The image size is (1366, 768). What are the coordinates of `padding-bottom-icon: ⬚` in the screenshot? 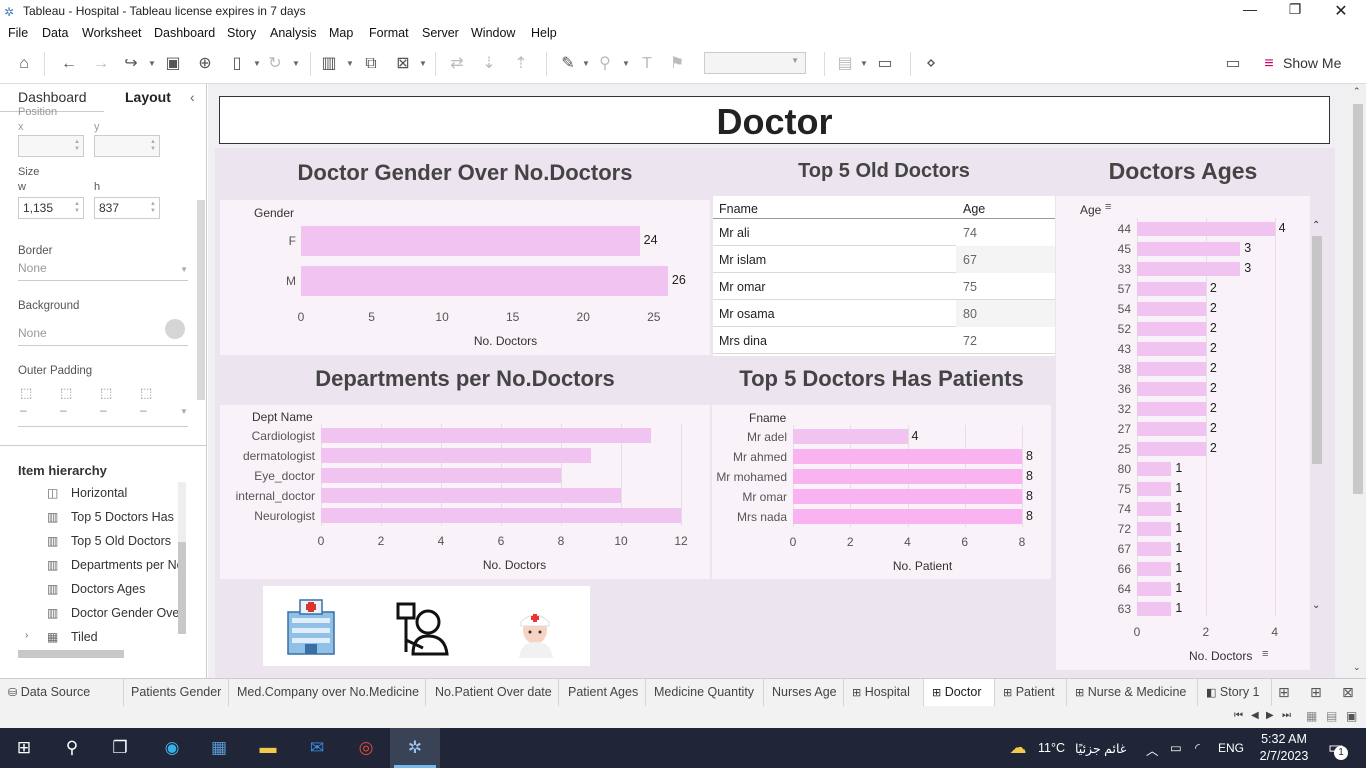 It's located at (146, 393).